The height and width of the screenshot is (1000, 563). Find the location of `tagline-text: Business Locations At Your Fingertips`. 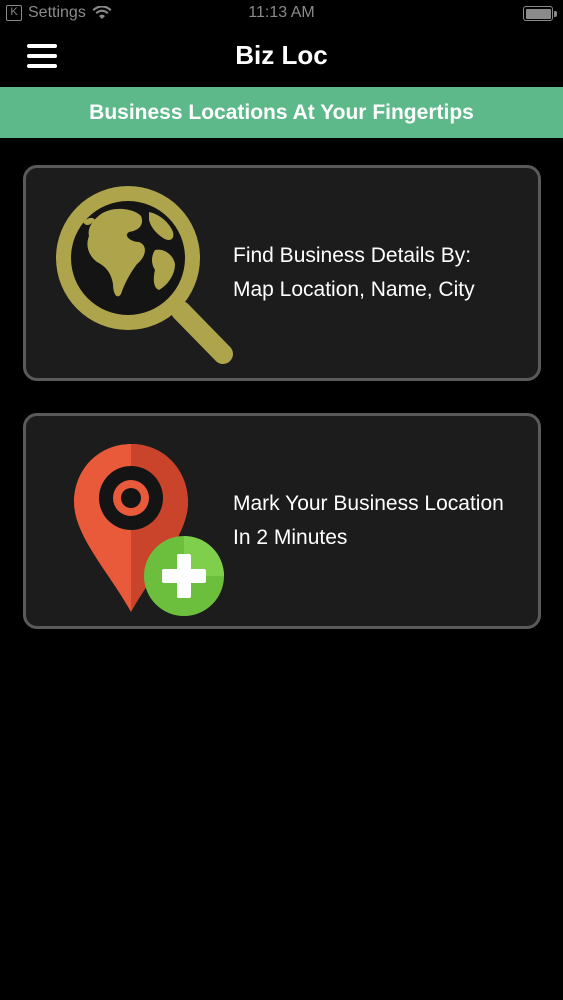

tagline-text: Business Locations At Your Fingertips is located at coordinates (281, 112).